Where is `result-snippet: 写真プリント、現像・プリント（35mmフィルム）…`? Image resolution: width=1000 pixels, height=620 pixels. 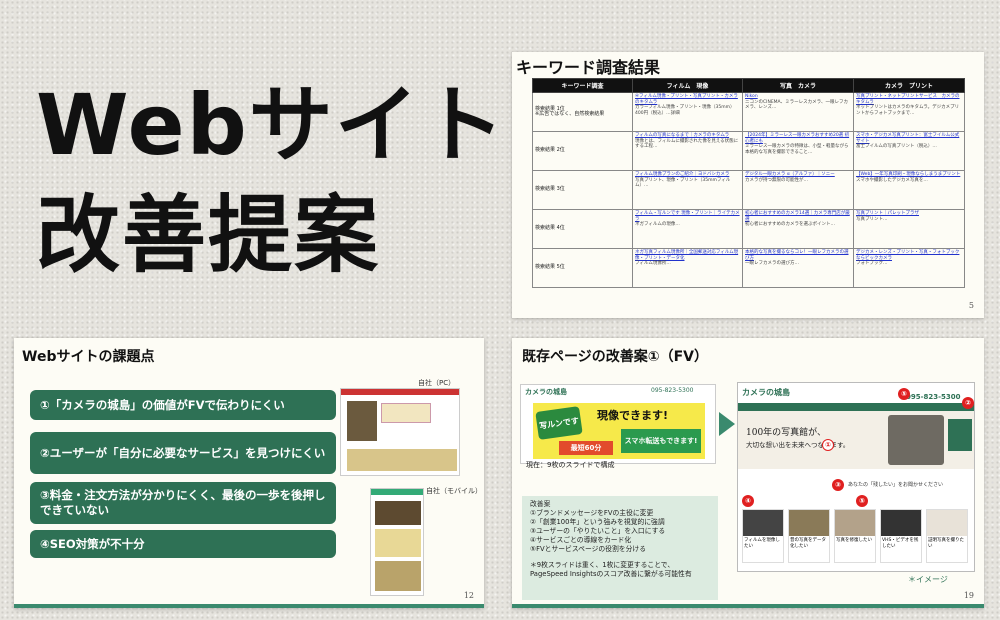 result-snippet: 写真プリント、現像・プリント（35mmフィルム）… is located at coordinates (683, 183).